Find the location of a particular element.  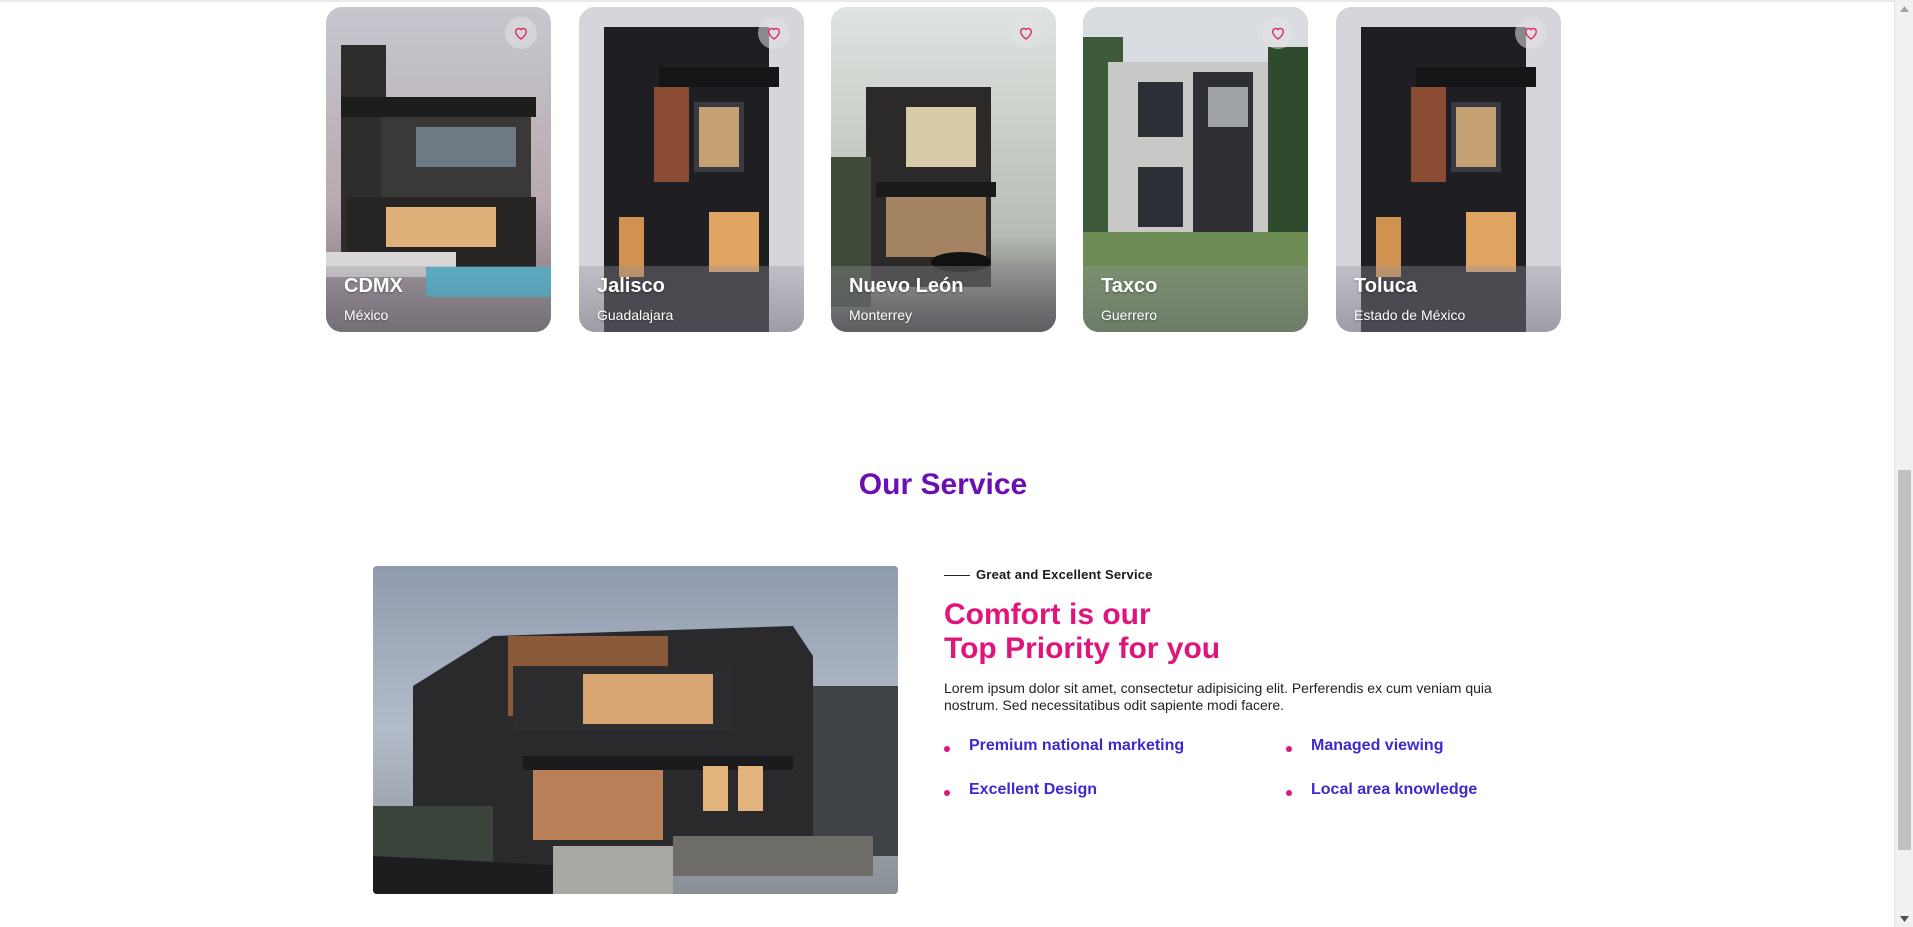

property-card-jalisco: Jalisco Guadalajara is located at coordinates (691, 169).